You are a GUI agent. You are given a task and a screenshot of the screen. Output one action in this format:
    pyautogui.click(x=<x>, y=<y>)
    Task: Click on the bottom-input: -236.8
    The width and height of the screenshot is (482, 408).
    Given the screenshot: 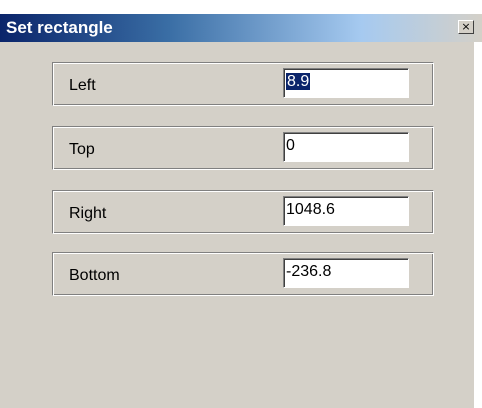 What is the action you would take?
    pyautogui.click(x=346, y=273)
    